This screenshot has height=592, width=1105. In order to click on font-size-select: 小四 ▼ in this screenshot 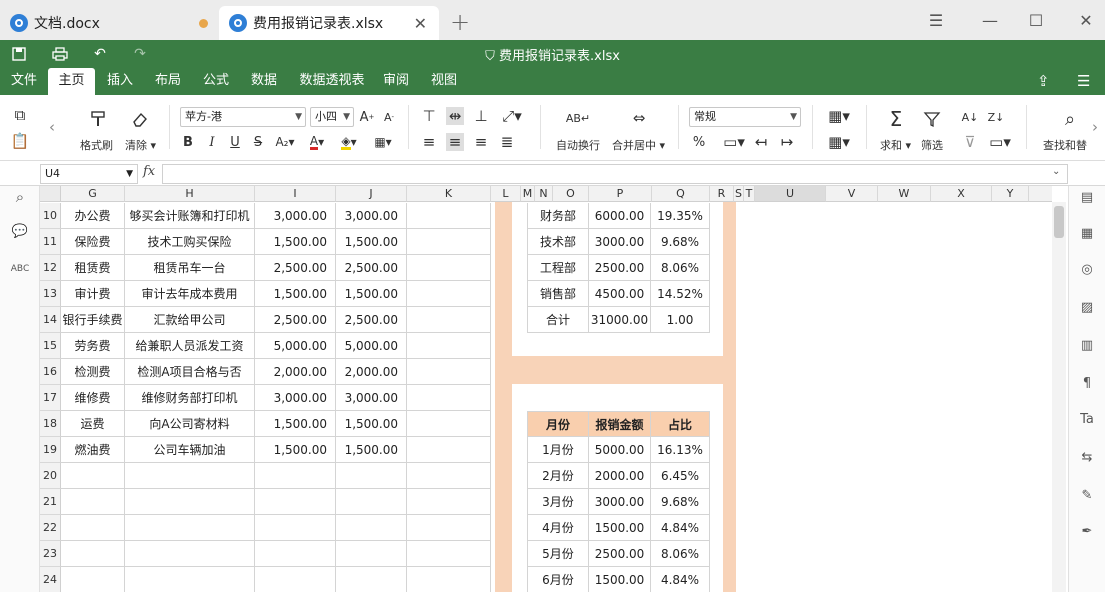, I will do `click(332, 117)`.